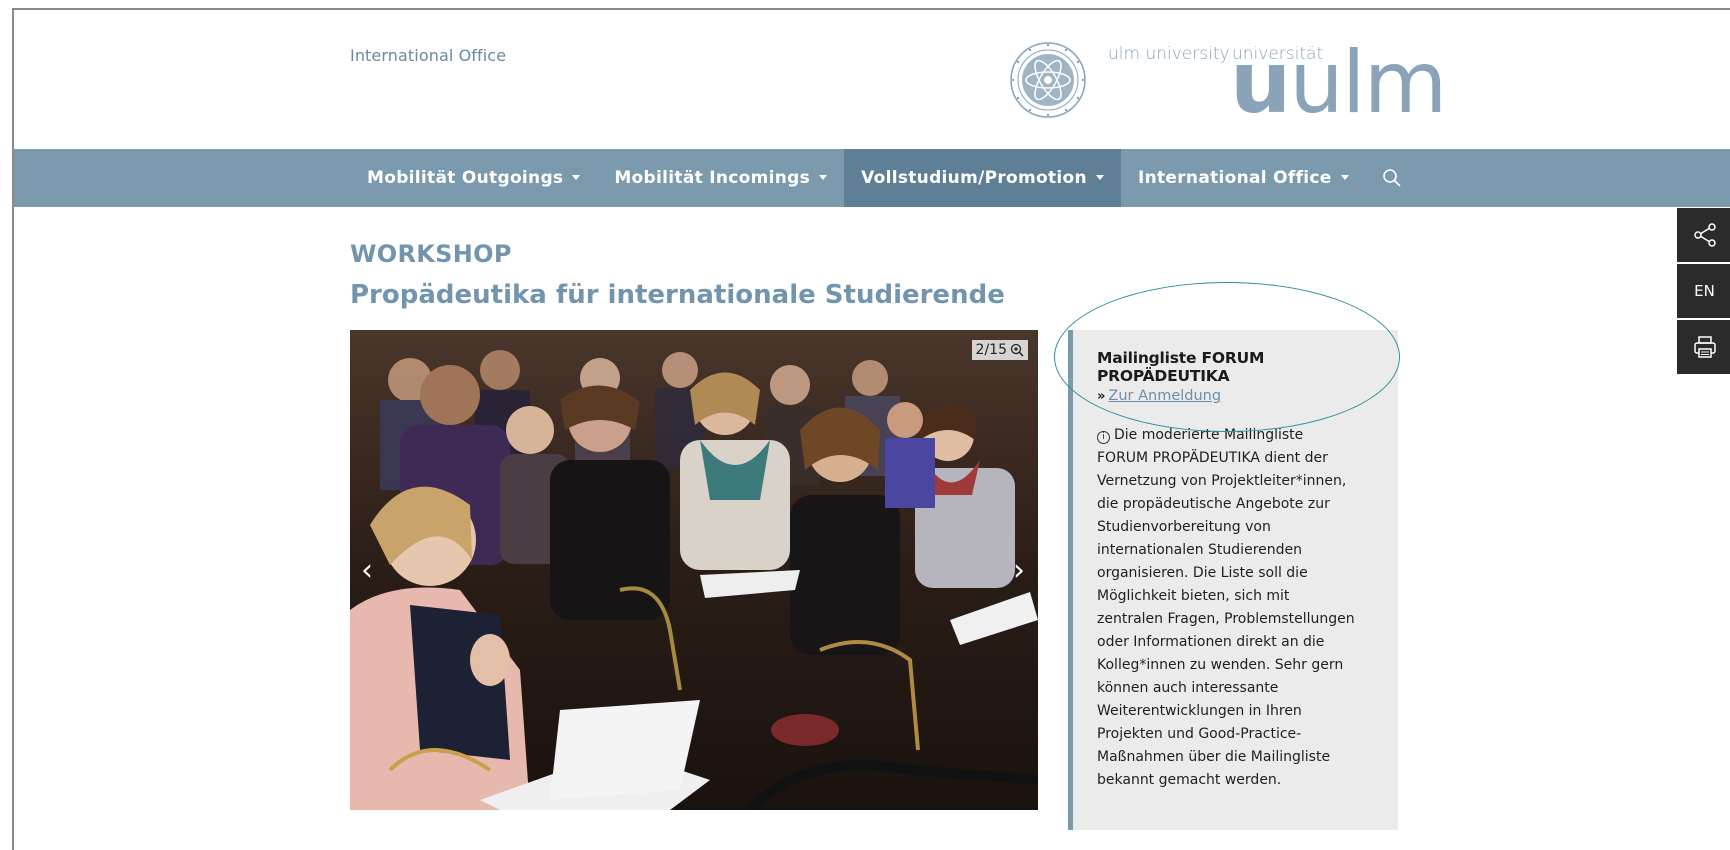 The height and width of the screenshot is (850, 1730). I want to click on uulm-logo: uulm, so click(1338, 83).